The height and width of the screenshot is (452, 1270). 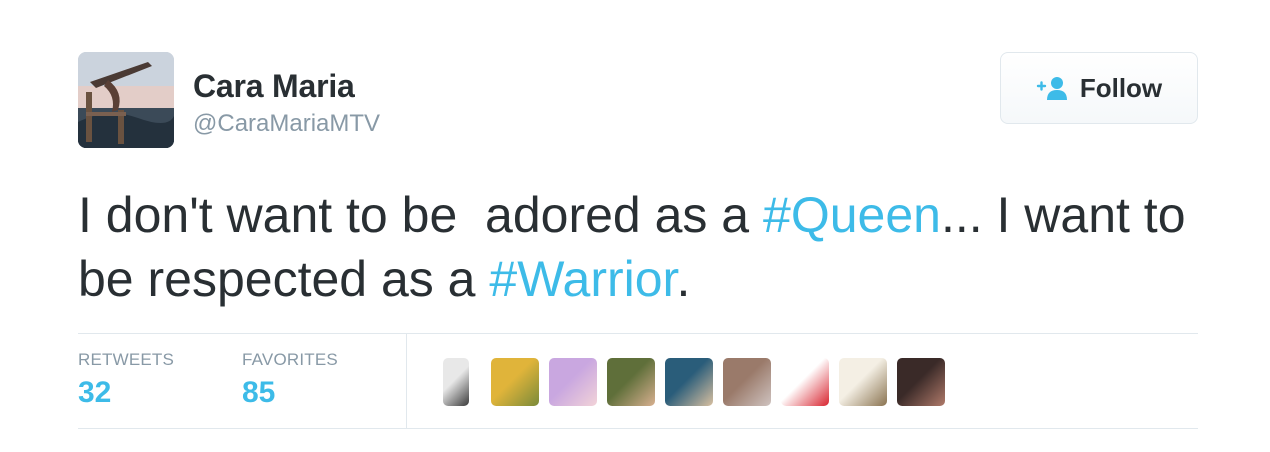 I want to click on follow-button: Follow, so click(x=1099, y=88).